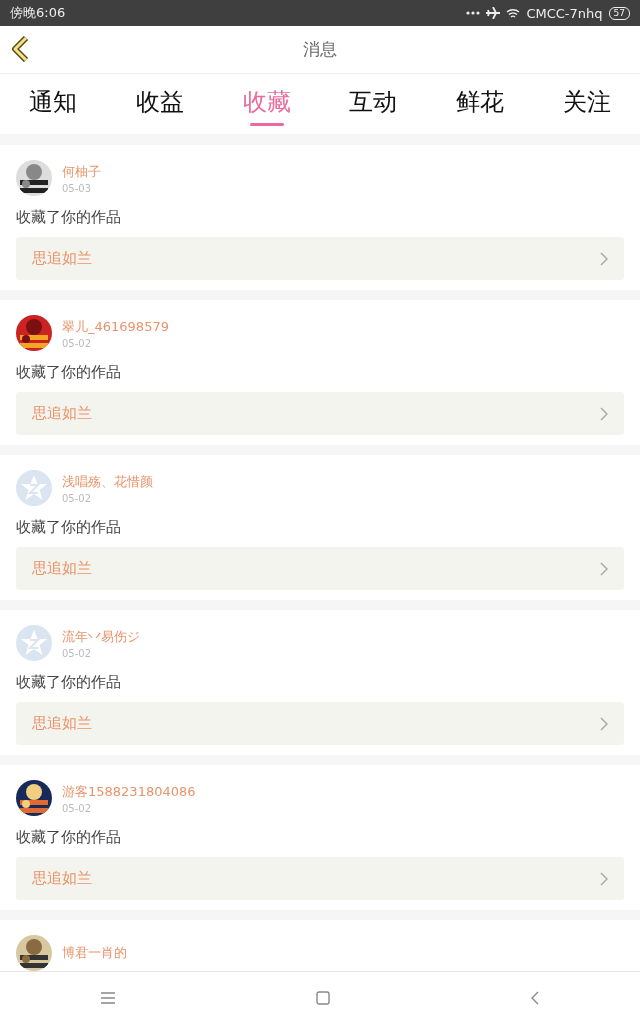 Image resolution: width=640 pixels, height=1024 pixels. I want to click on wifi-icon, so click(513, 13).